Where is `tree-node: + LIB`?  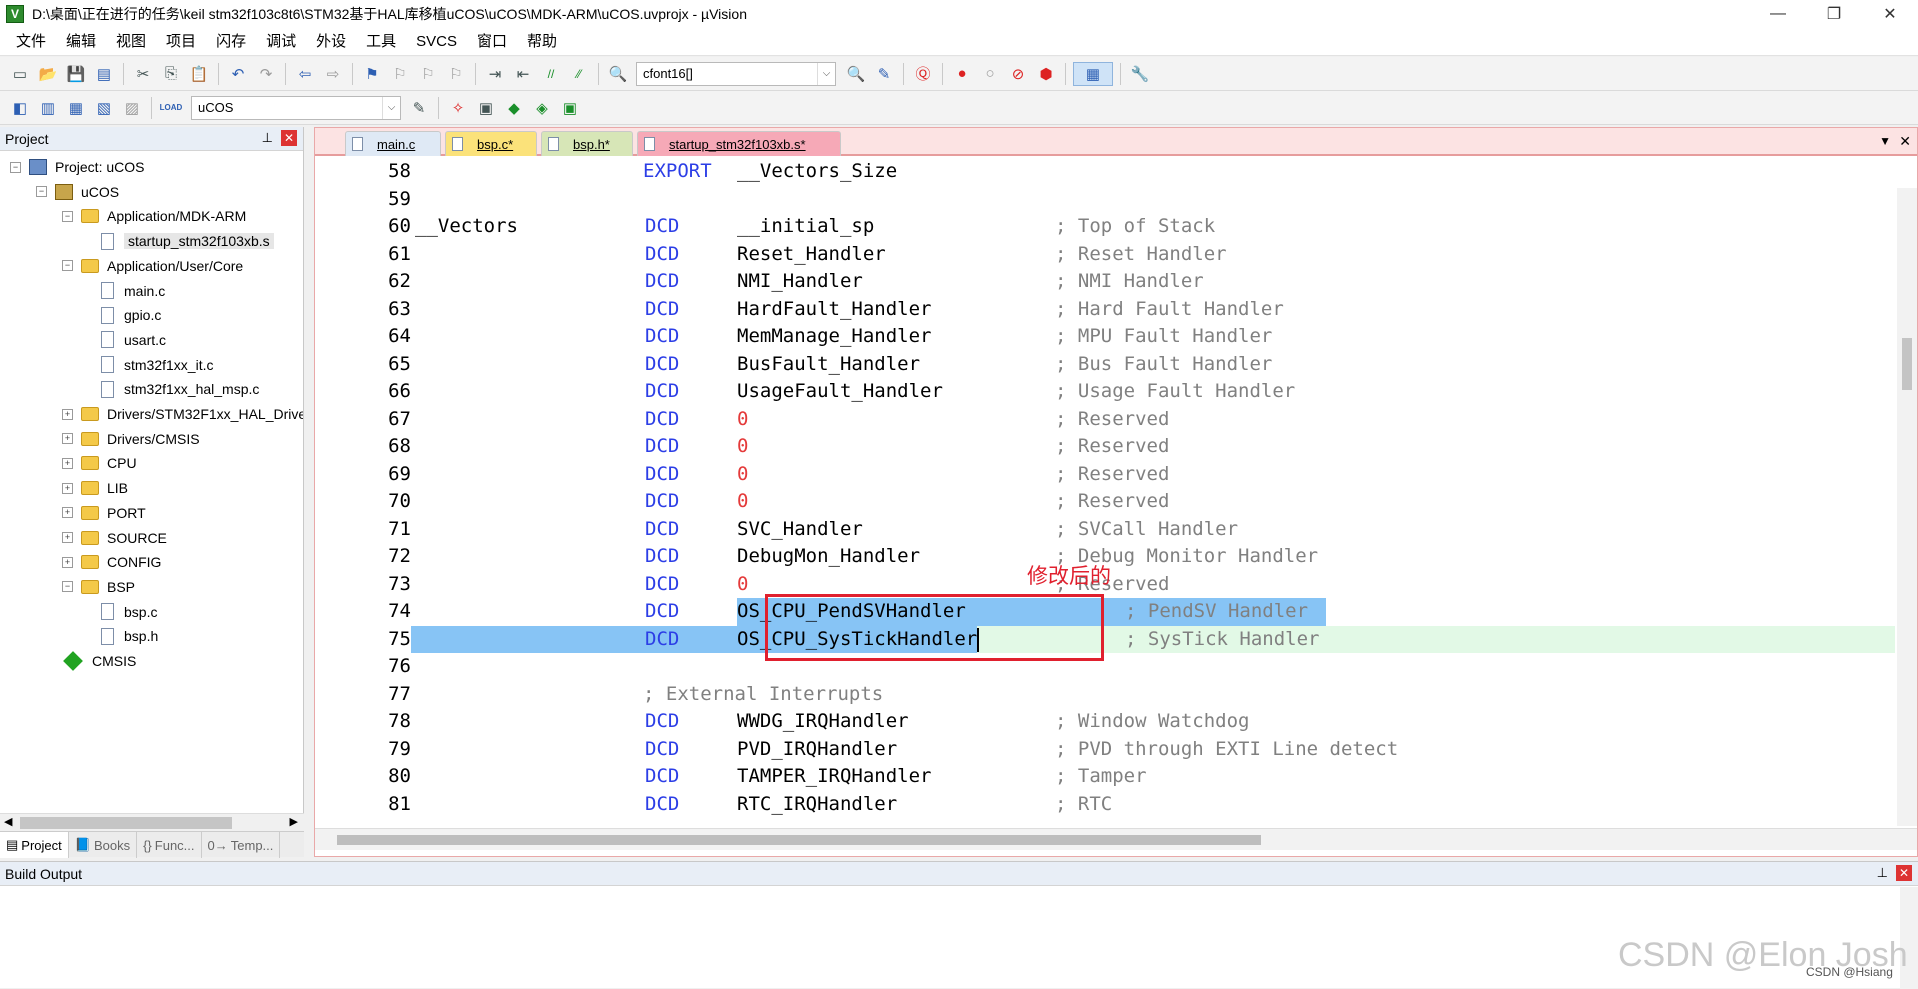 tree-node: + LIB is located at coordinates (95, 488).